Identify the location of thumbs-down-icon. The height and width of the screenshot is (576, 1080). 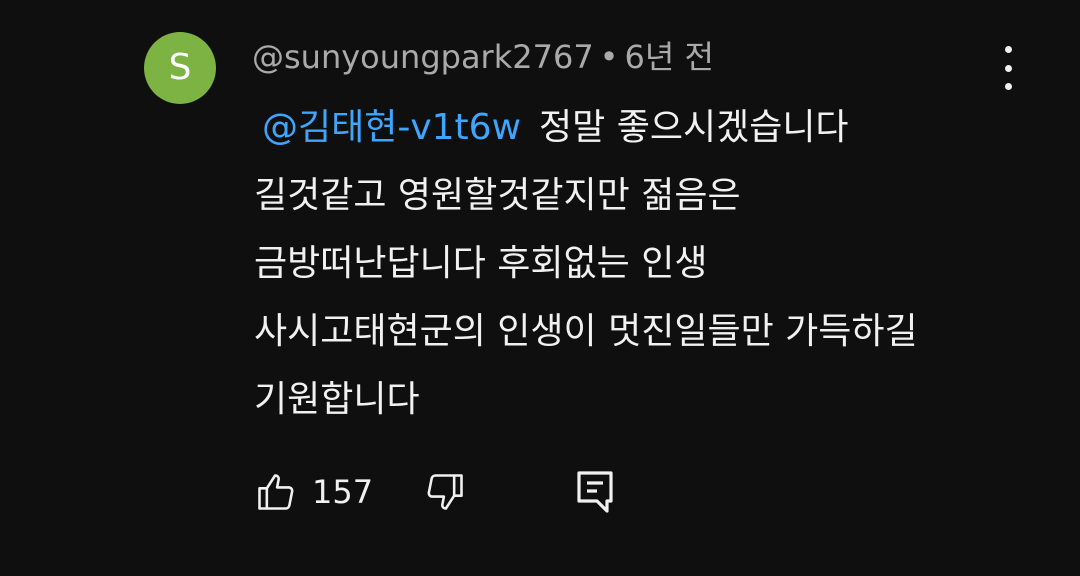
(445, 492).